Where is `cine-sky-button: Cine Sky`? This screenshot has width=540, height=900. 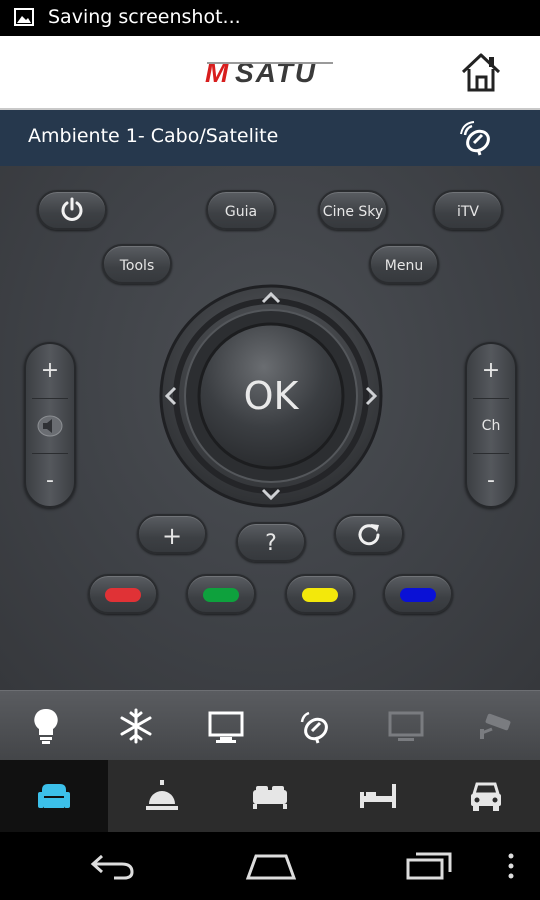
cine-sky-button: Cine Sky is located at coordinates (353, 210).